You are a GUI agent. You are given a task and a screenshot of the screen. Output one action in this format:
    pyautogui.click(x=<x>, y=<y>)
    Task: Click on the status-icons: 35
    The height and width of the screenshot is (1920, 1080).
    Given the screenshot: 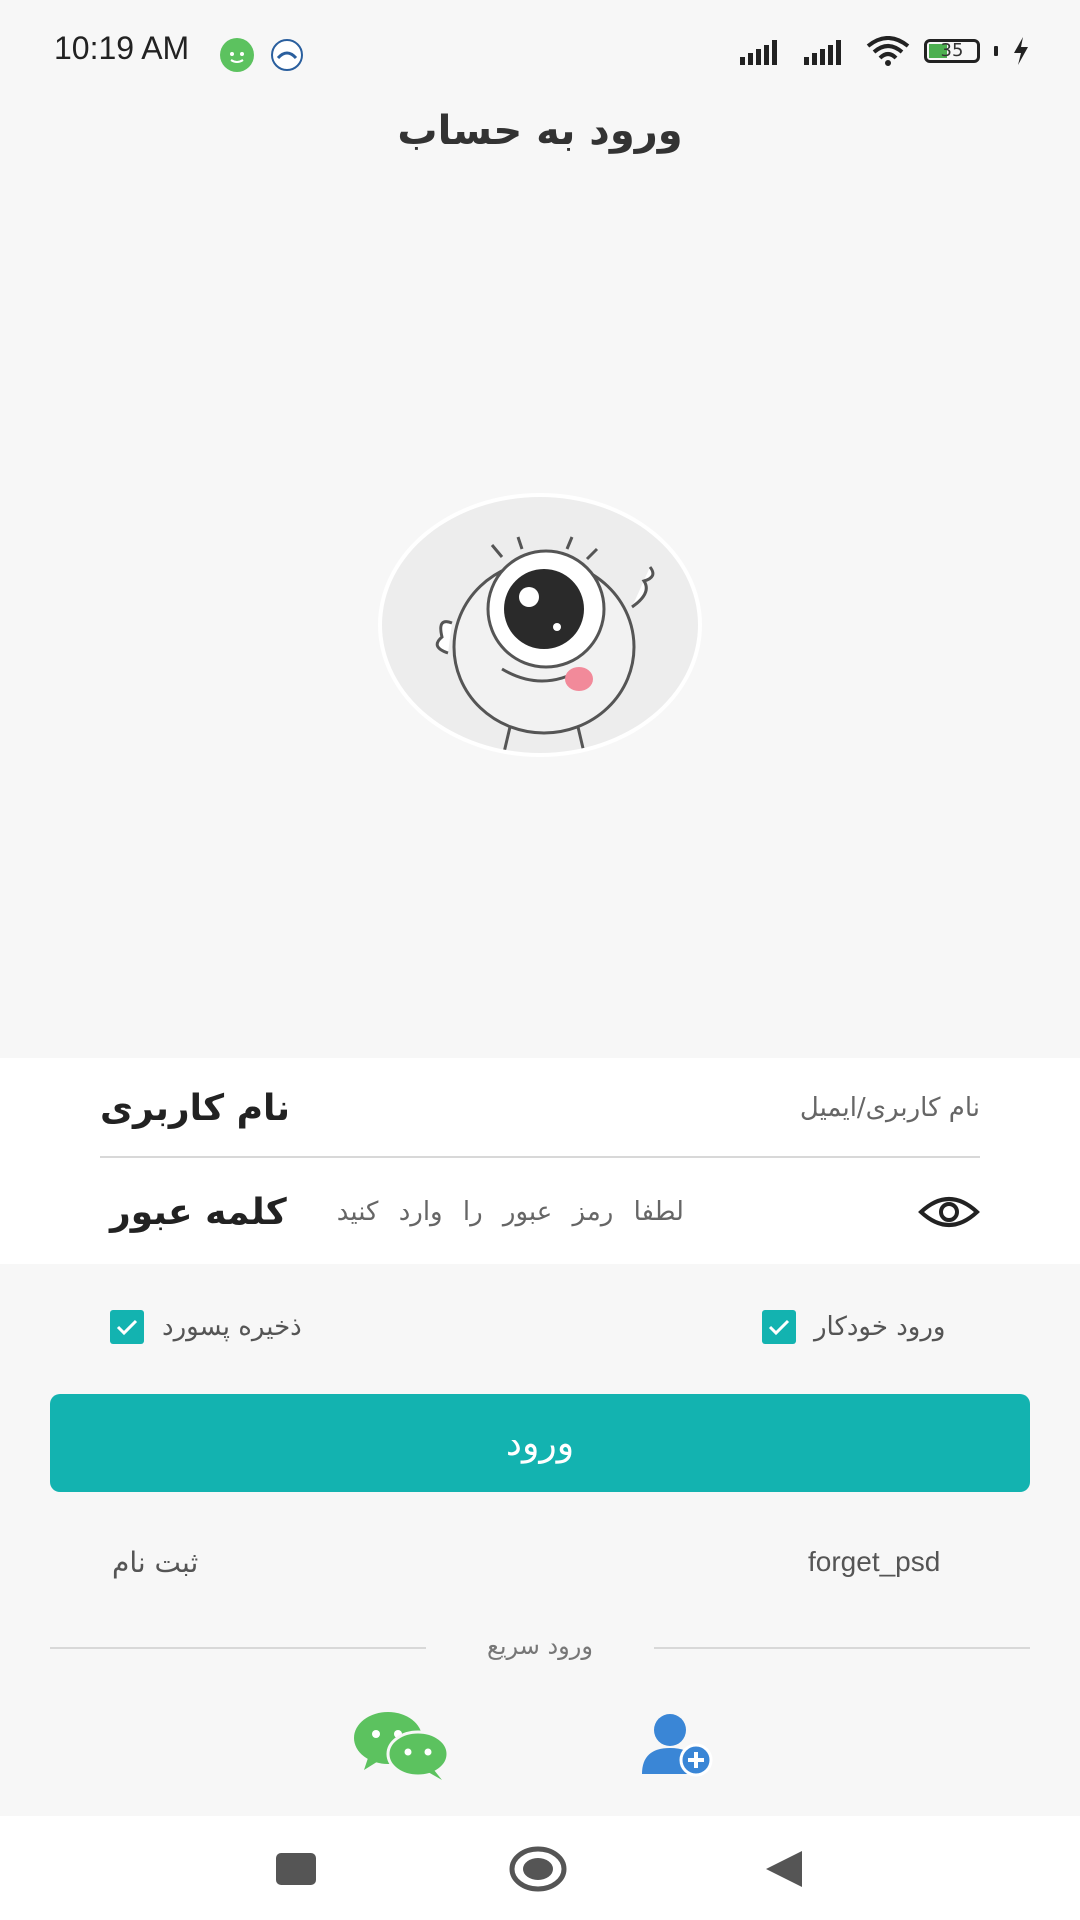 What is the action you would take?
    pyautogui.click(x=884, y=51)
    